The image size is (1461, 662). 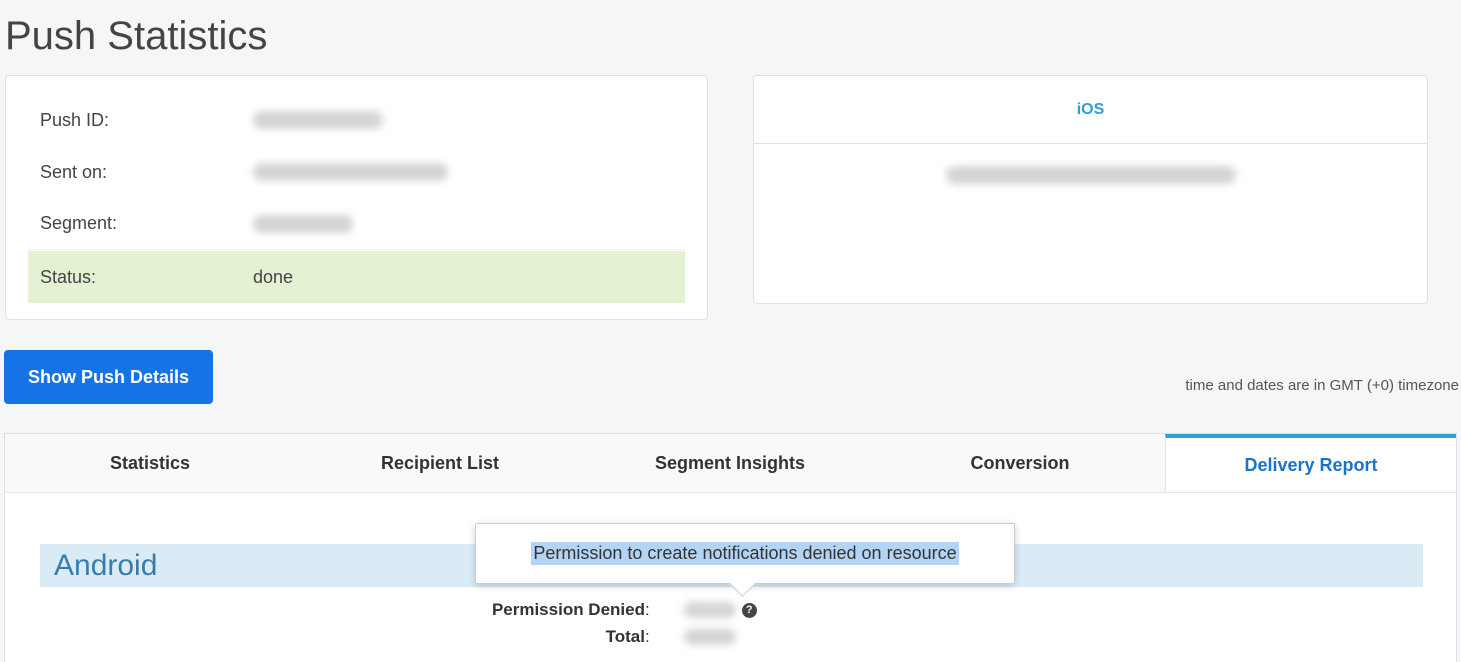 I want to click on tab-conversion: Conversion, so click(x=1020, y=463).